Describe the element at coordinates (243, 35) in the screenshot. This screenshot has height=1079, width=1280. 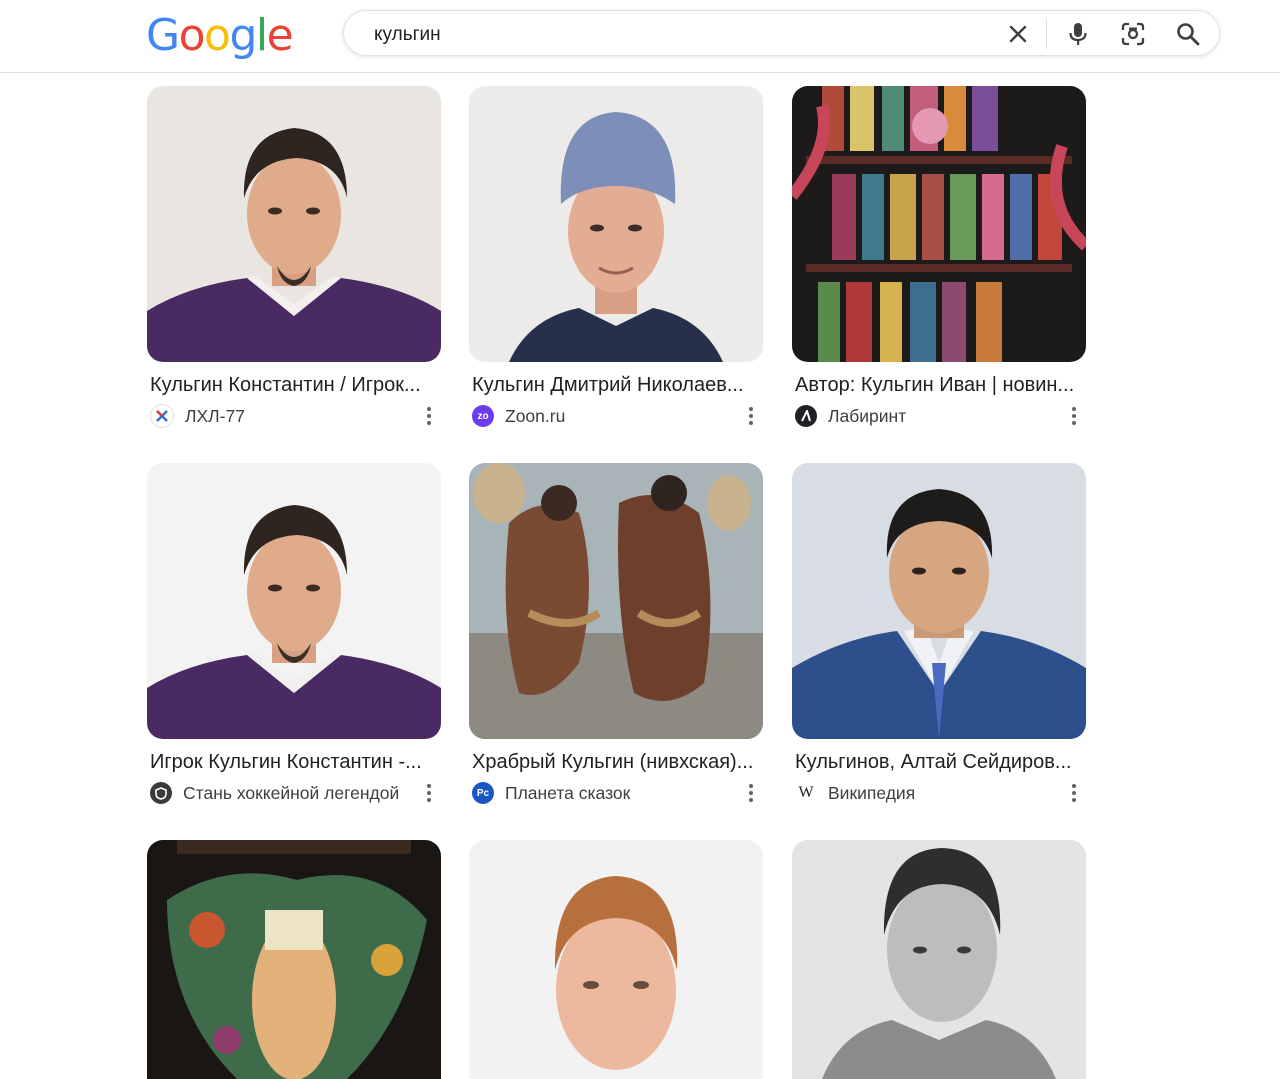
I see `logo-letter: g` at that location.